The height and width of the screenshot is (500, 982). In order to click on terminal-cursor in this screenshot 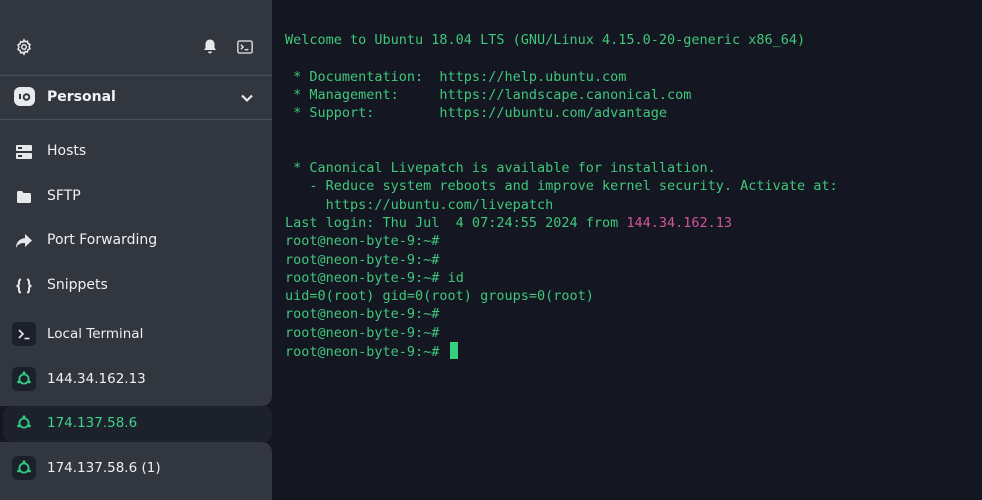, I will do `click(453, 351)`.